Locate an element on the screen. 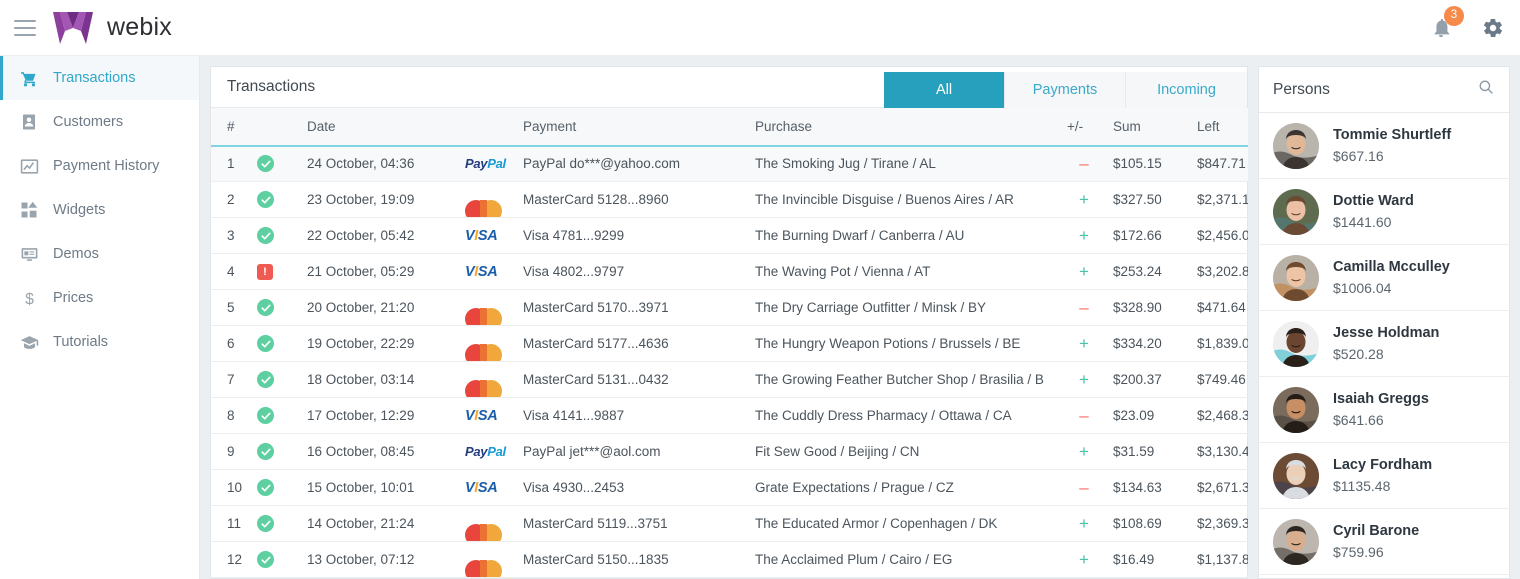 This screenshot has width=1520, height=579. sidebar-item-tutorials: Tutorials is located at coordinates (99, 342).